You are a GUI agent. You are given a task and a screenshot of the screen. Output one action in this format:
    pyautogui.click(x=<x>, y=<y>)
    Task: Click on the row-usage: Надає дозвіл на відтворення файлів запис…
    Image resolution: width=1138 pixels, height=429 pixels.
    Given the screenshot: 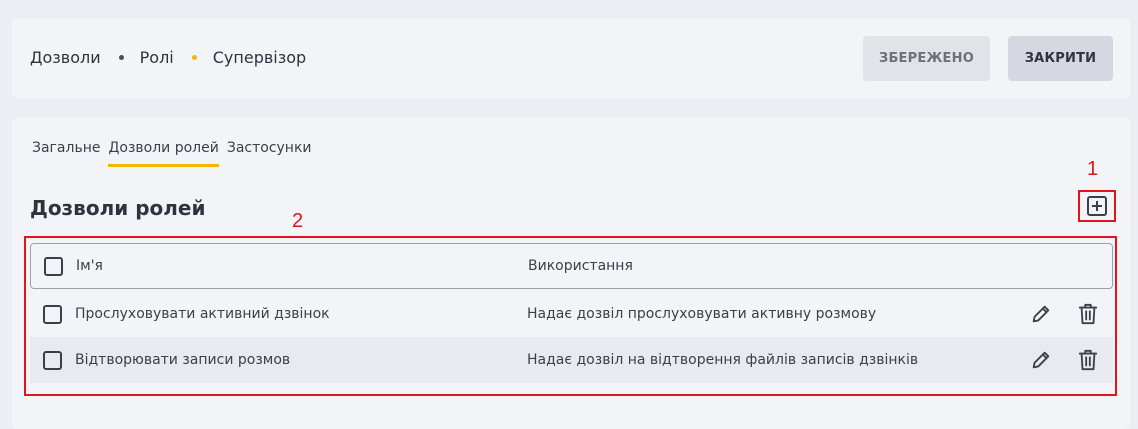 What is the action you would take?
    pyautogui.click(x=723, y=360)
    